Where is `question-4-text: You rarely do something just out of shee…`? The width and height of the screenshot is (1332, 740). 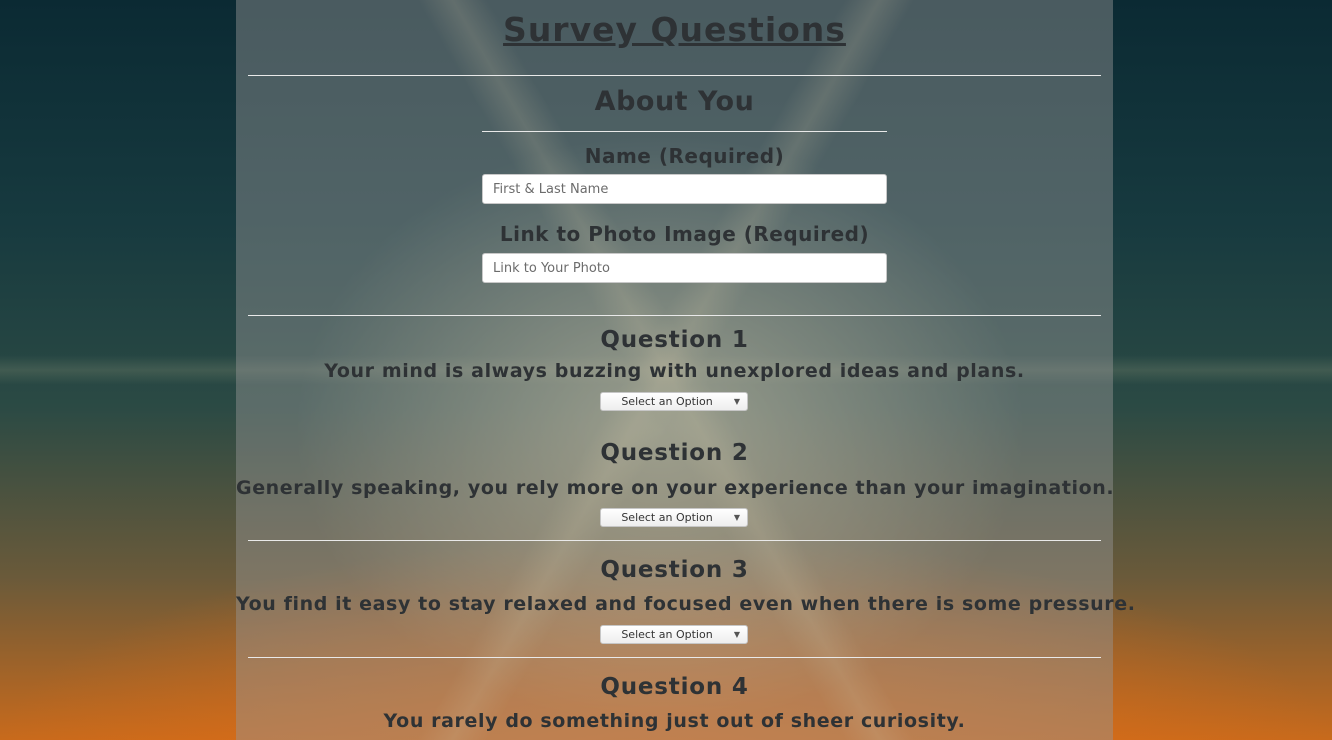
question-4-text: You rarely do something just out of shee… is located at coordinates (674, 721).